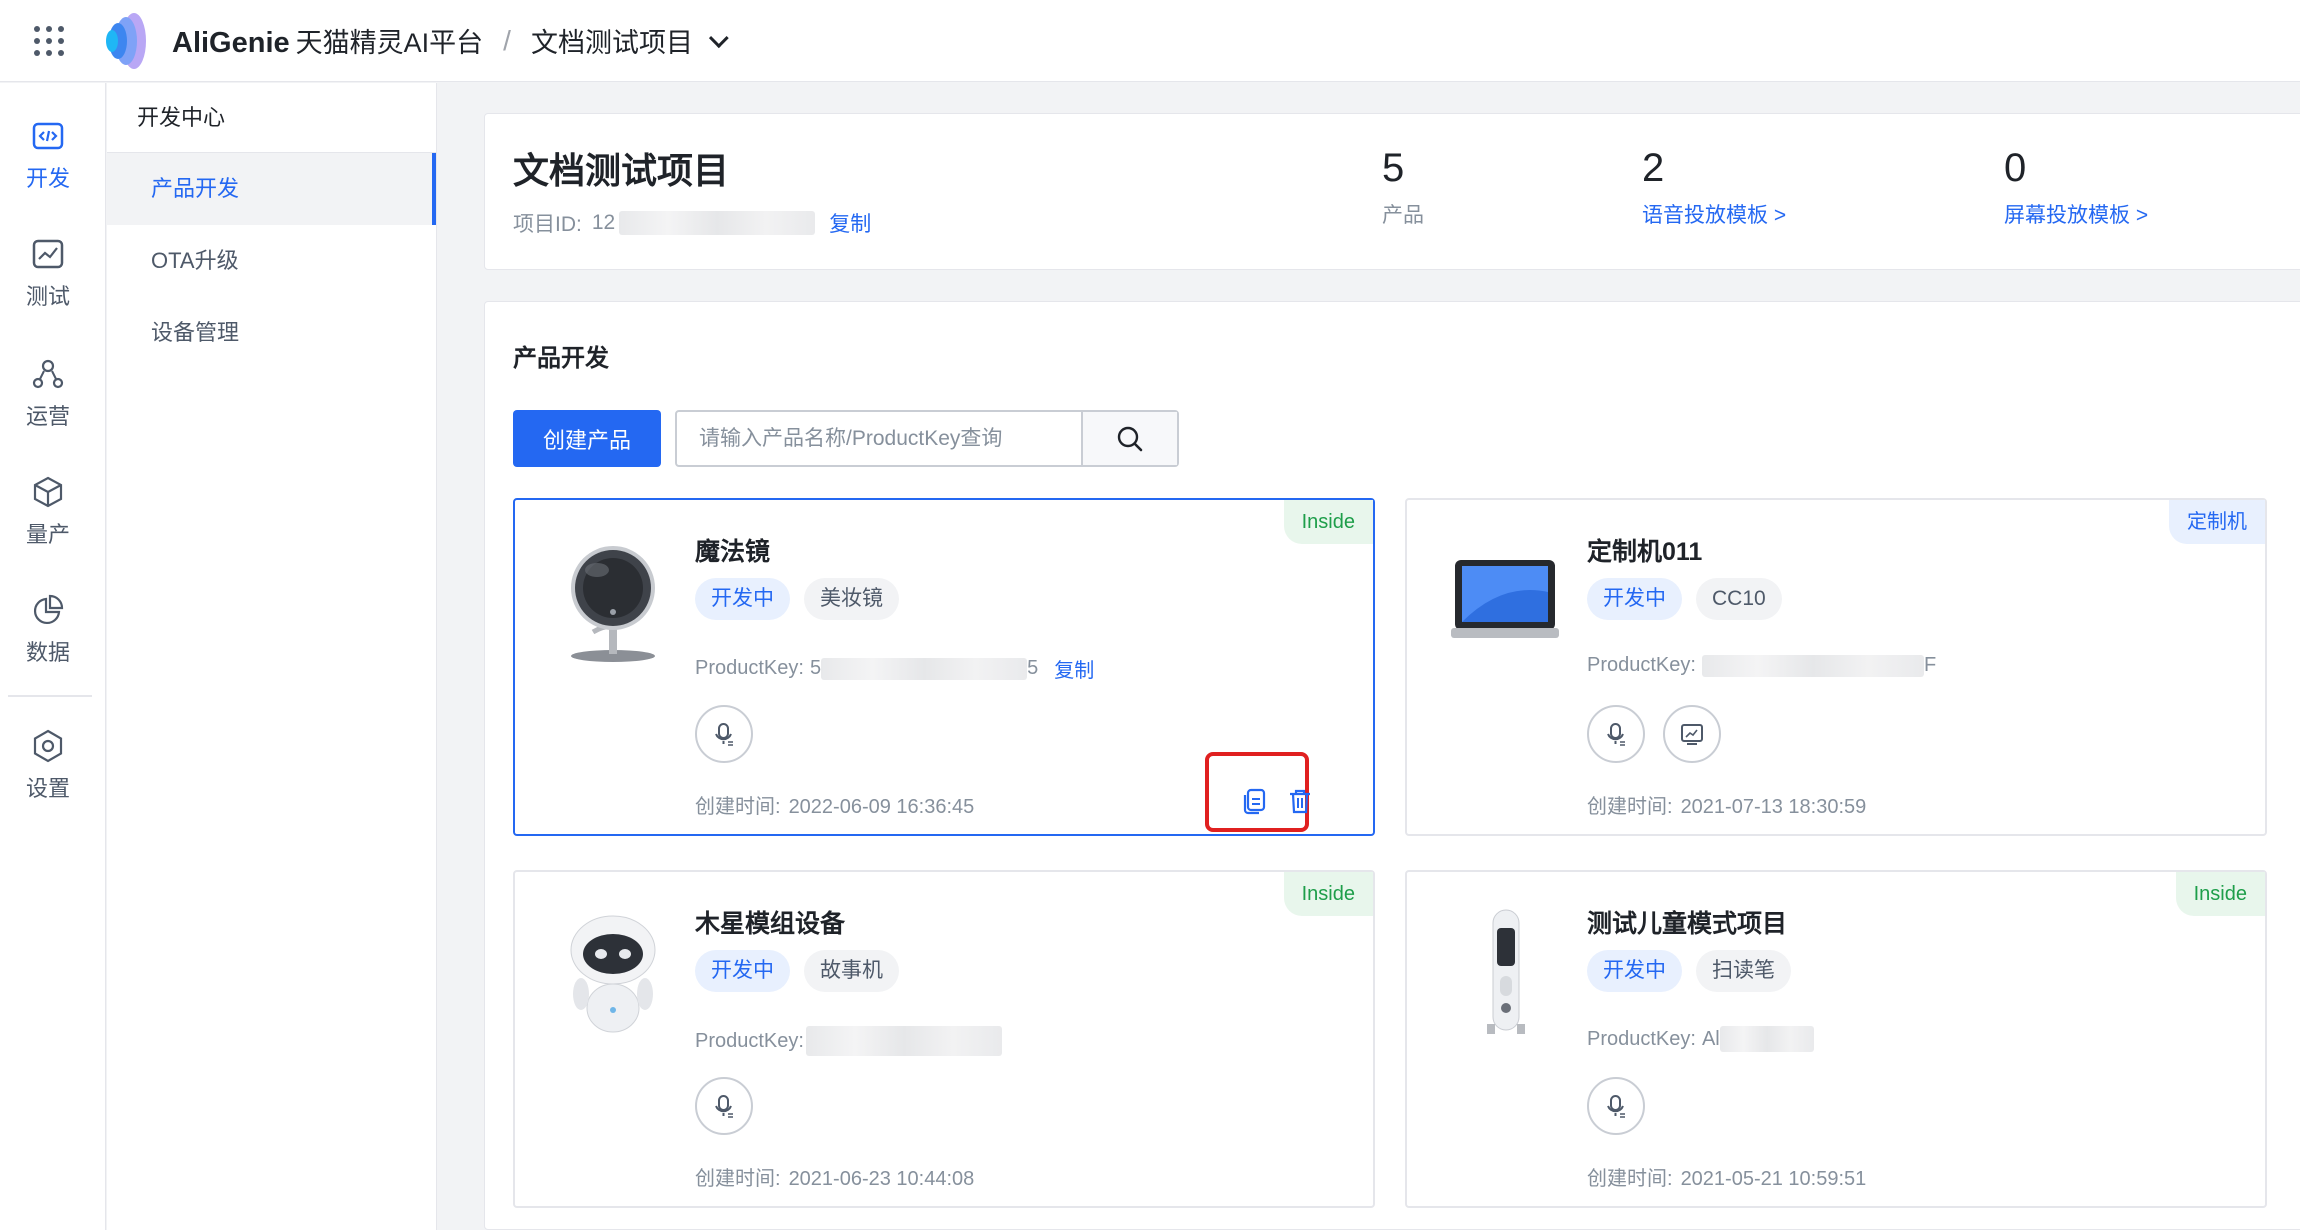  What do you see at coordinates (879, 438) in the screenshot?
I see `product-search-input` at bounding box center [879, 438].